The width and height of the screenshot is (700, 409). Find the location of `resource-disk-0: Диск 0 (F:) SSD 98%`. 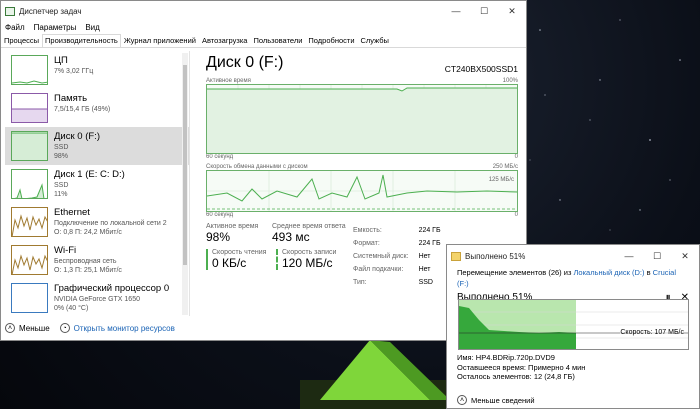

resource-disk-0: Диск 0 (F:) SSD 98% is located at coordinates (97, 146).